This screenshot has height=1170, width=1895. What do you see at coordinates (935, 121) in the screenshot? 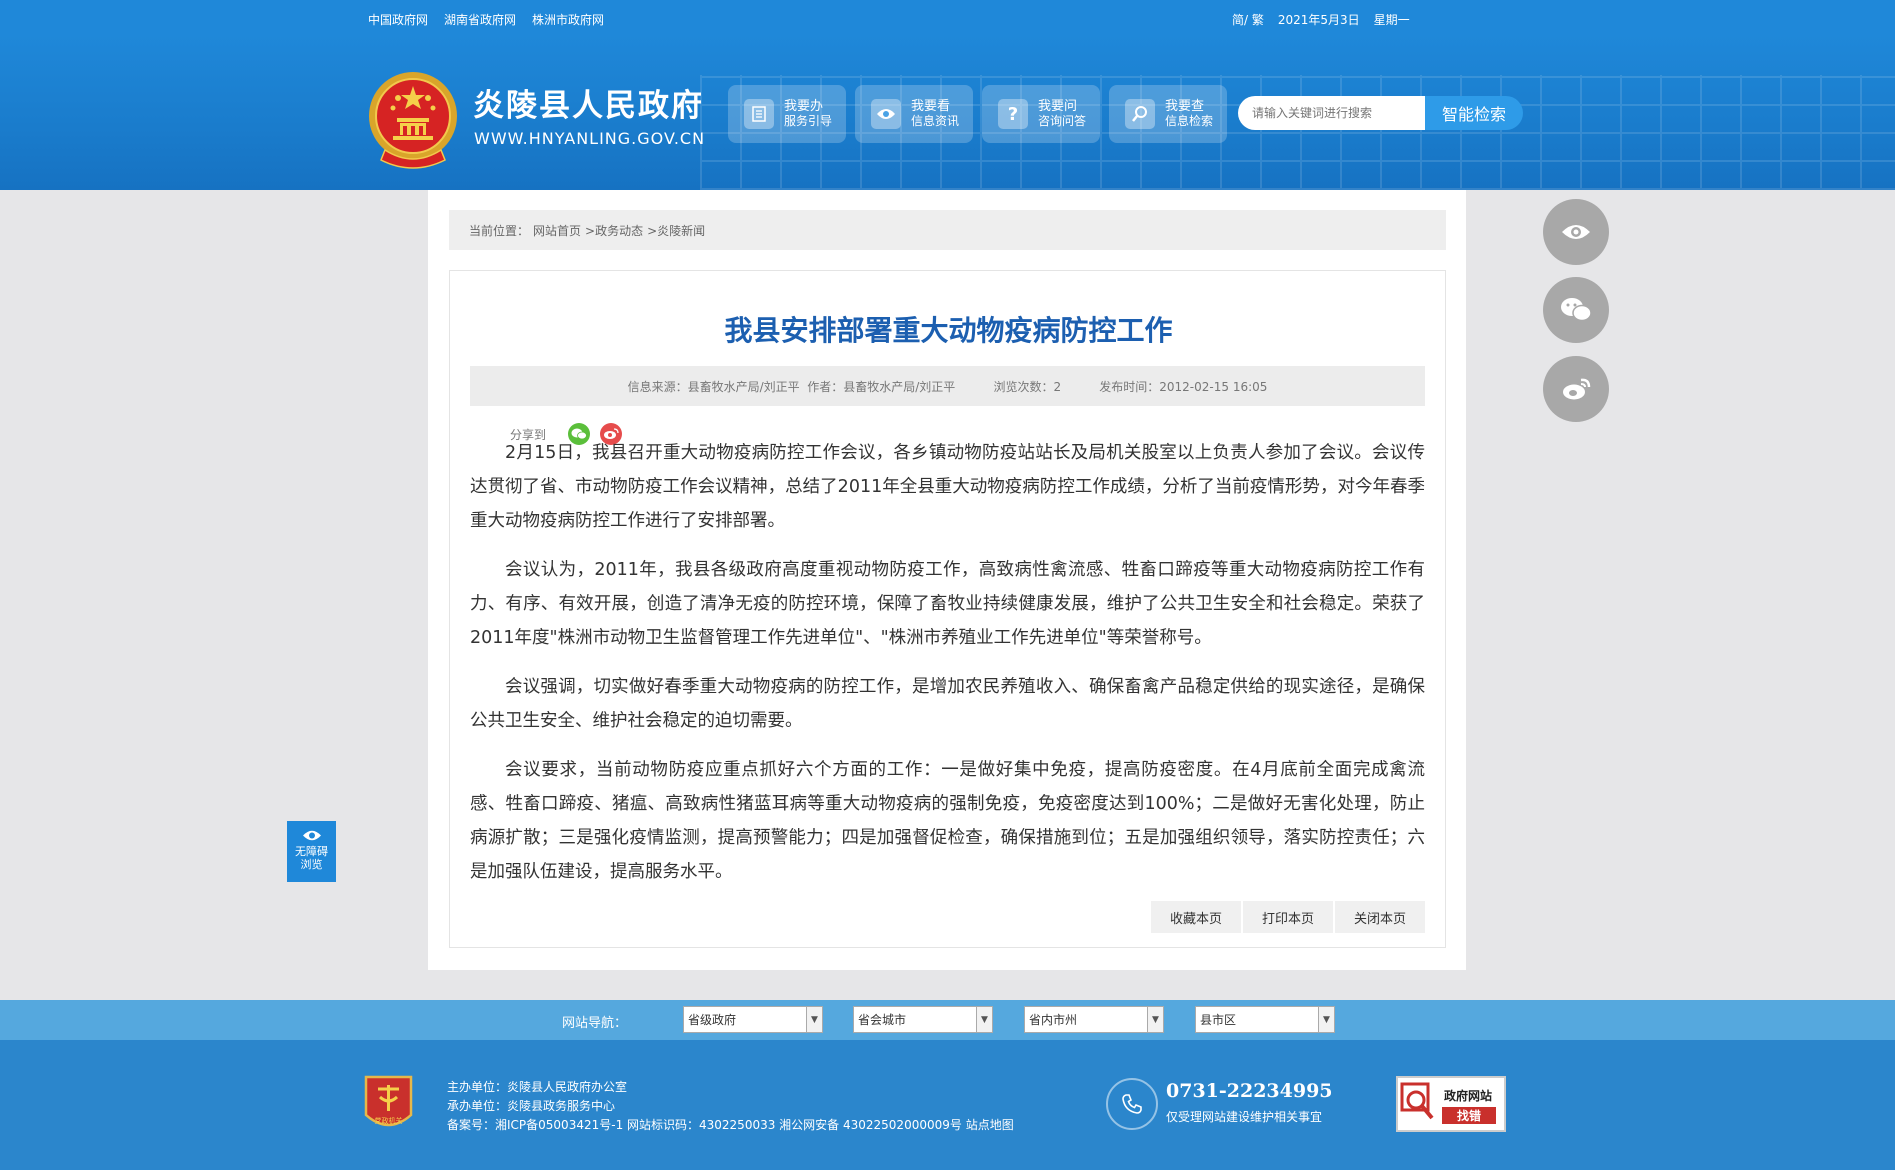
I see `quick-link-sub: 信息资讯` at bounding box center [935, 121].